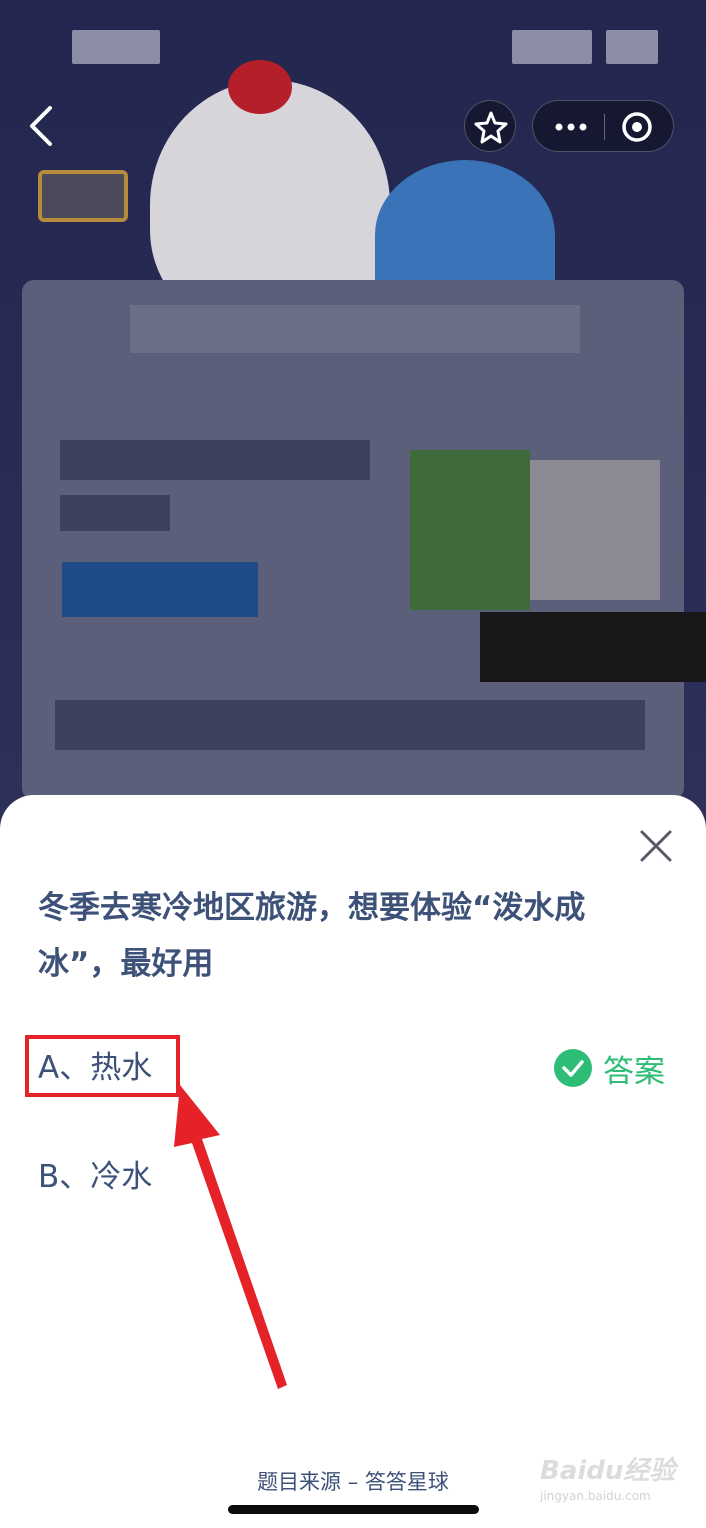  Describe the element at coordinates (353, 1509) in the screenshot. I see `home-indicator` at that location.